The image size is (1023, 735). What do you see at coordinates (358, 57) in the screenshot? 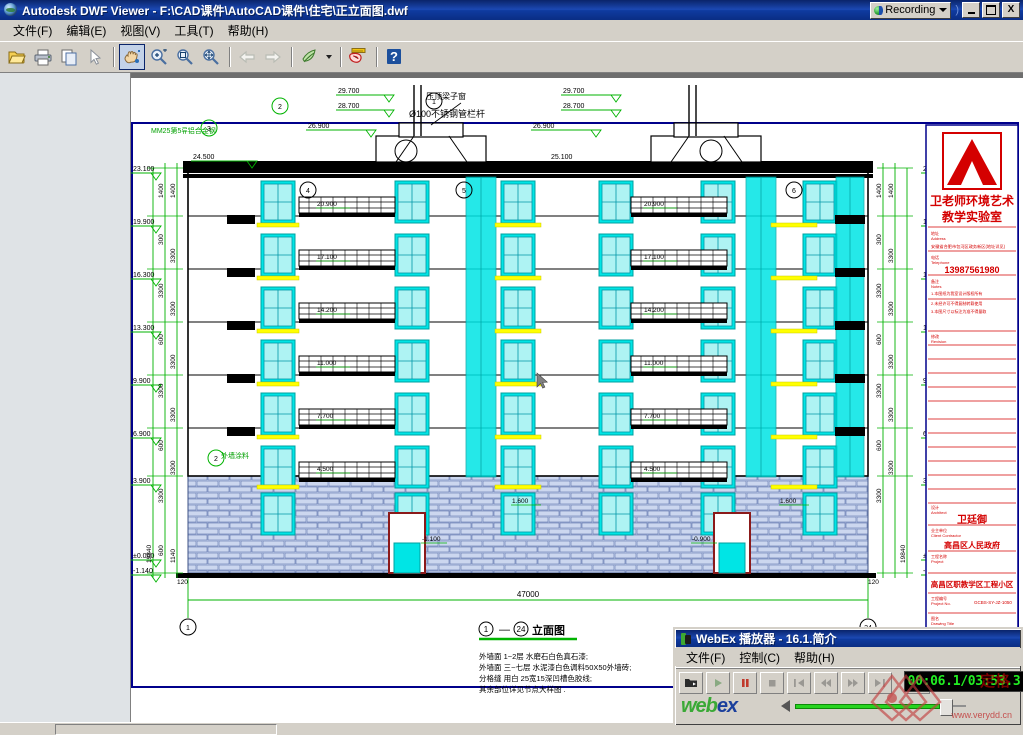
I see `measure-button` at bounding box center [358, 57].